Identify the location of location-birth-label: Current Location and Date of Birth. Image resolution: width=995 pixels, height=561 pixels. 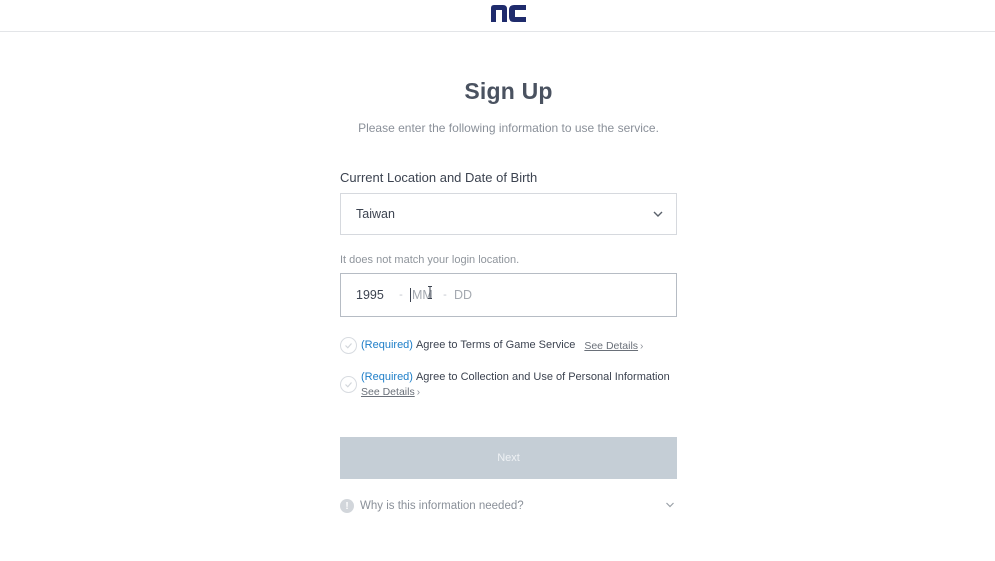
(439, 177).